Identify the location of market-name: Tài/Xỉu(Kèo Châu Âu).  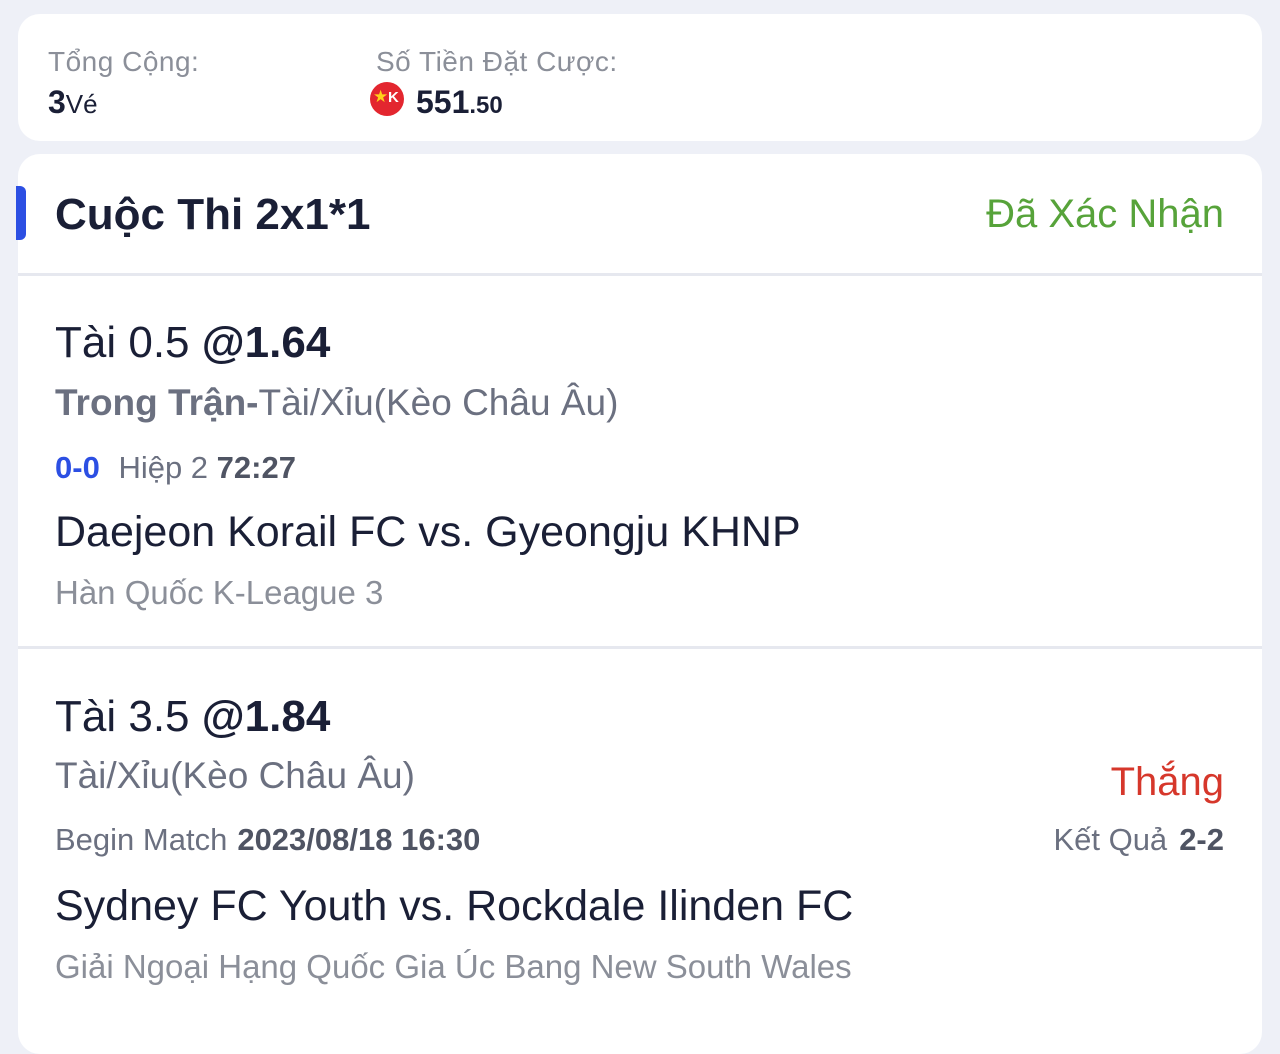
(438, 402).